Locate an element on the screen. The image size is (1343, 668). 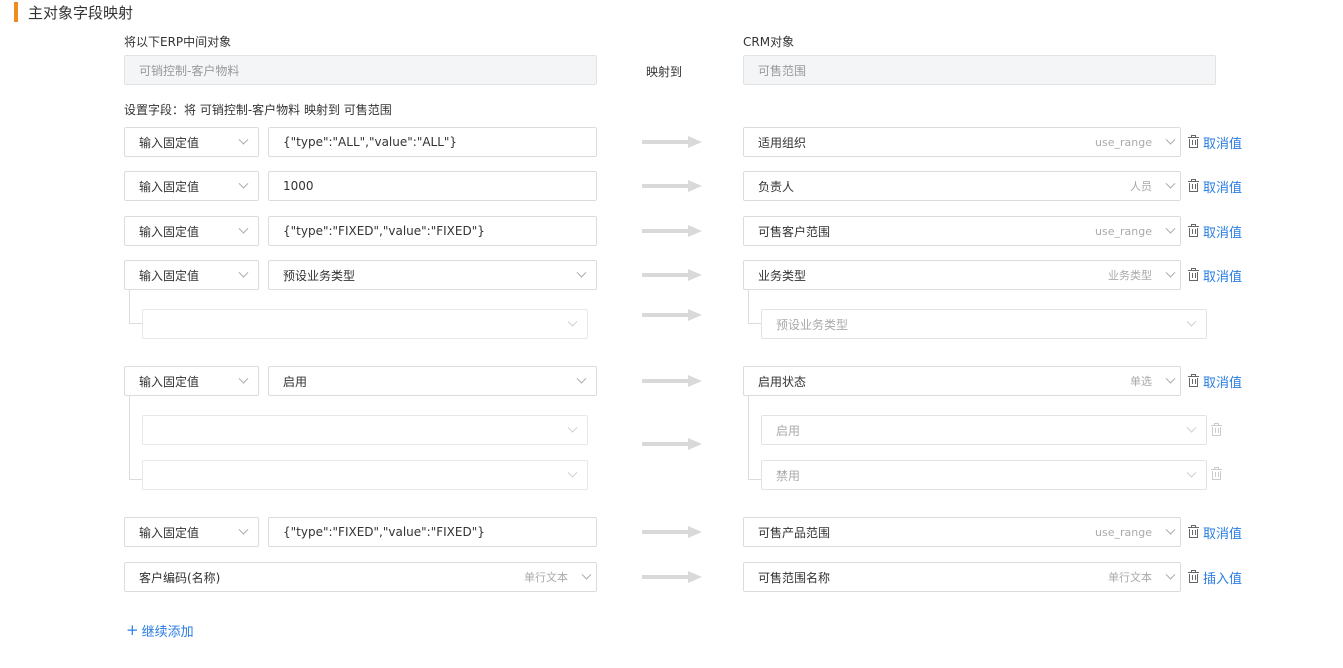
target-field-select: 业务类型 业务类型 is located at coordinates (962, 275).